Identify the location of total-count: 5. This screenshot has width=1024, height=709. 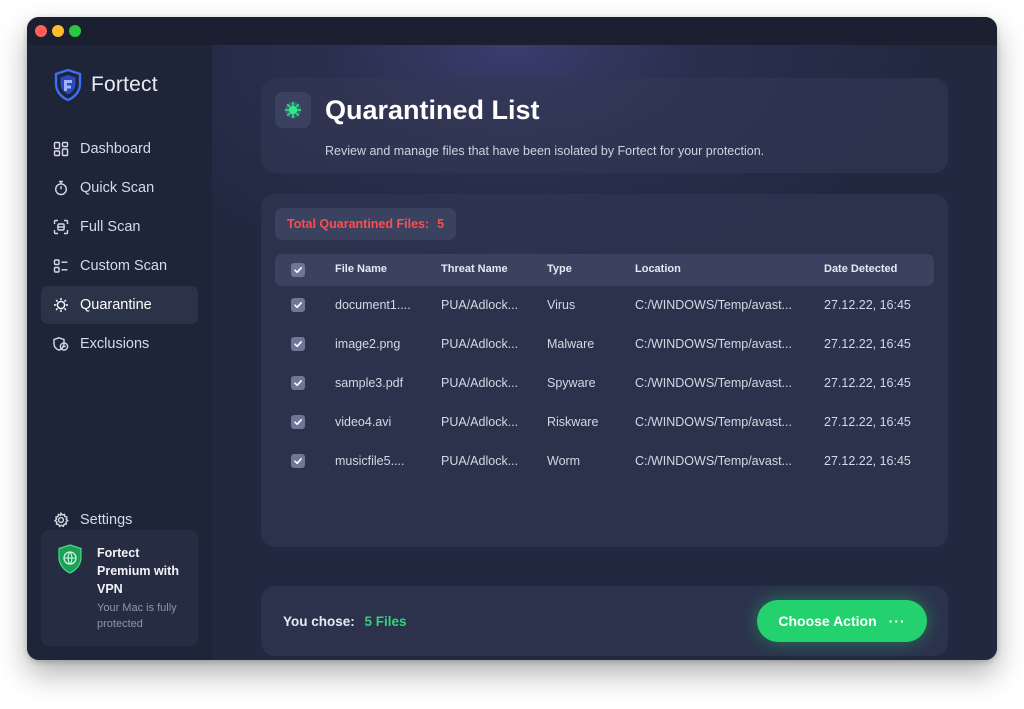
(441, 224).